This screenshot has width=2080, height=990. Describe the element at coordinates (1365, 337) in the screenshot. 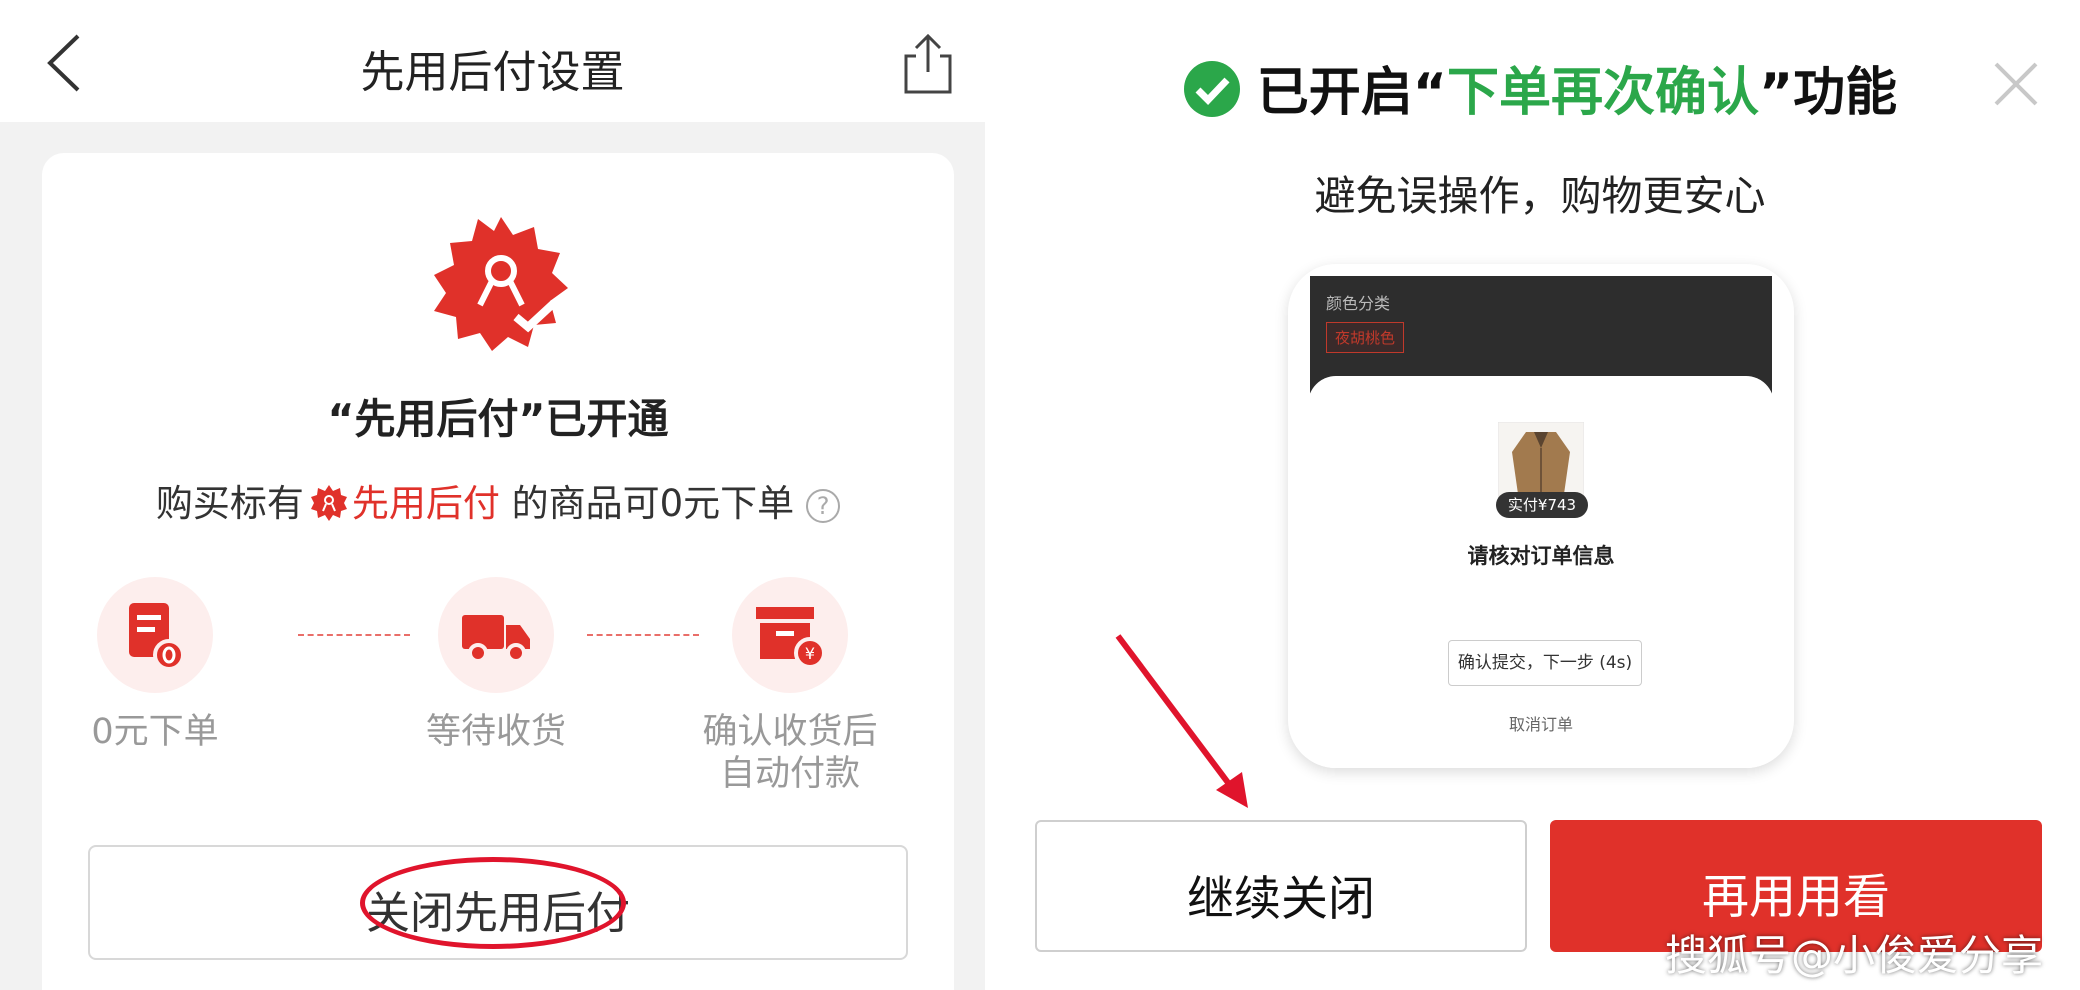

I see `color-option: 夜胡桃色` at that location.